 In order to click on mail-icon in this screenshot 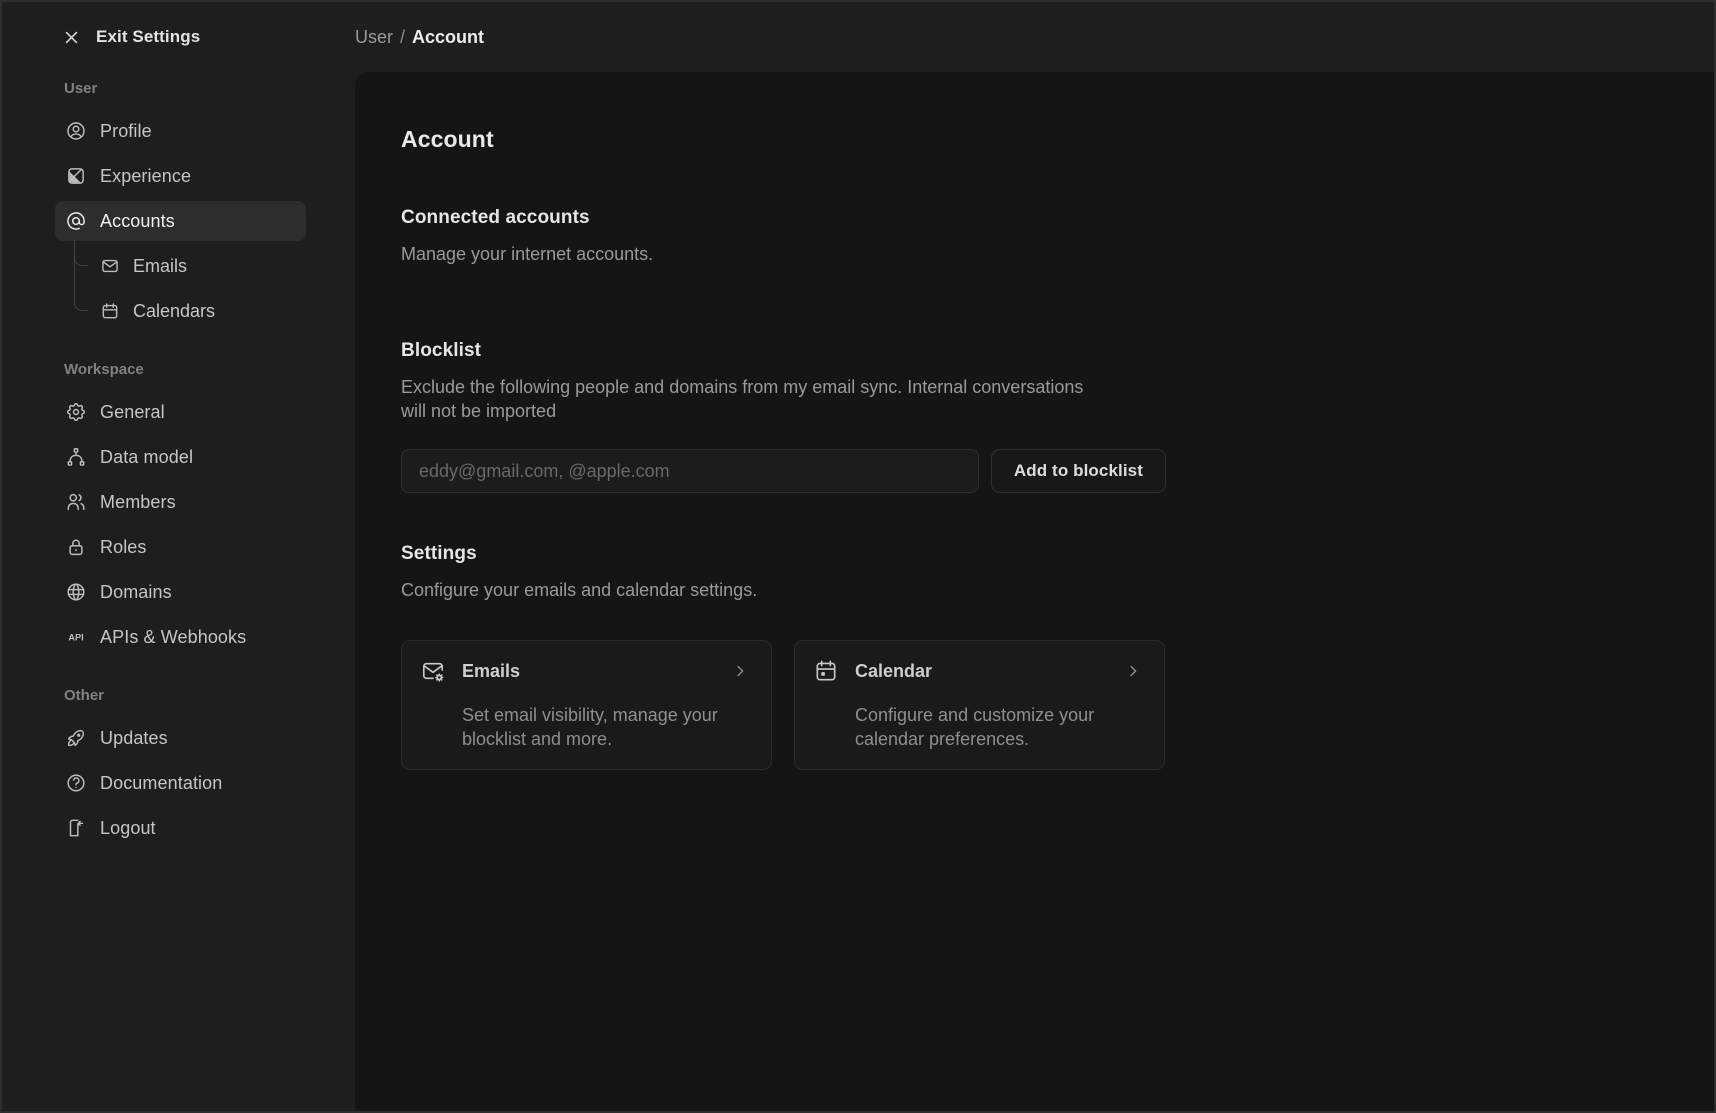, I will do `click(110, 266)`.